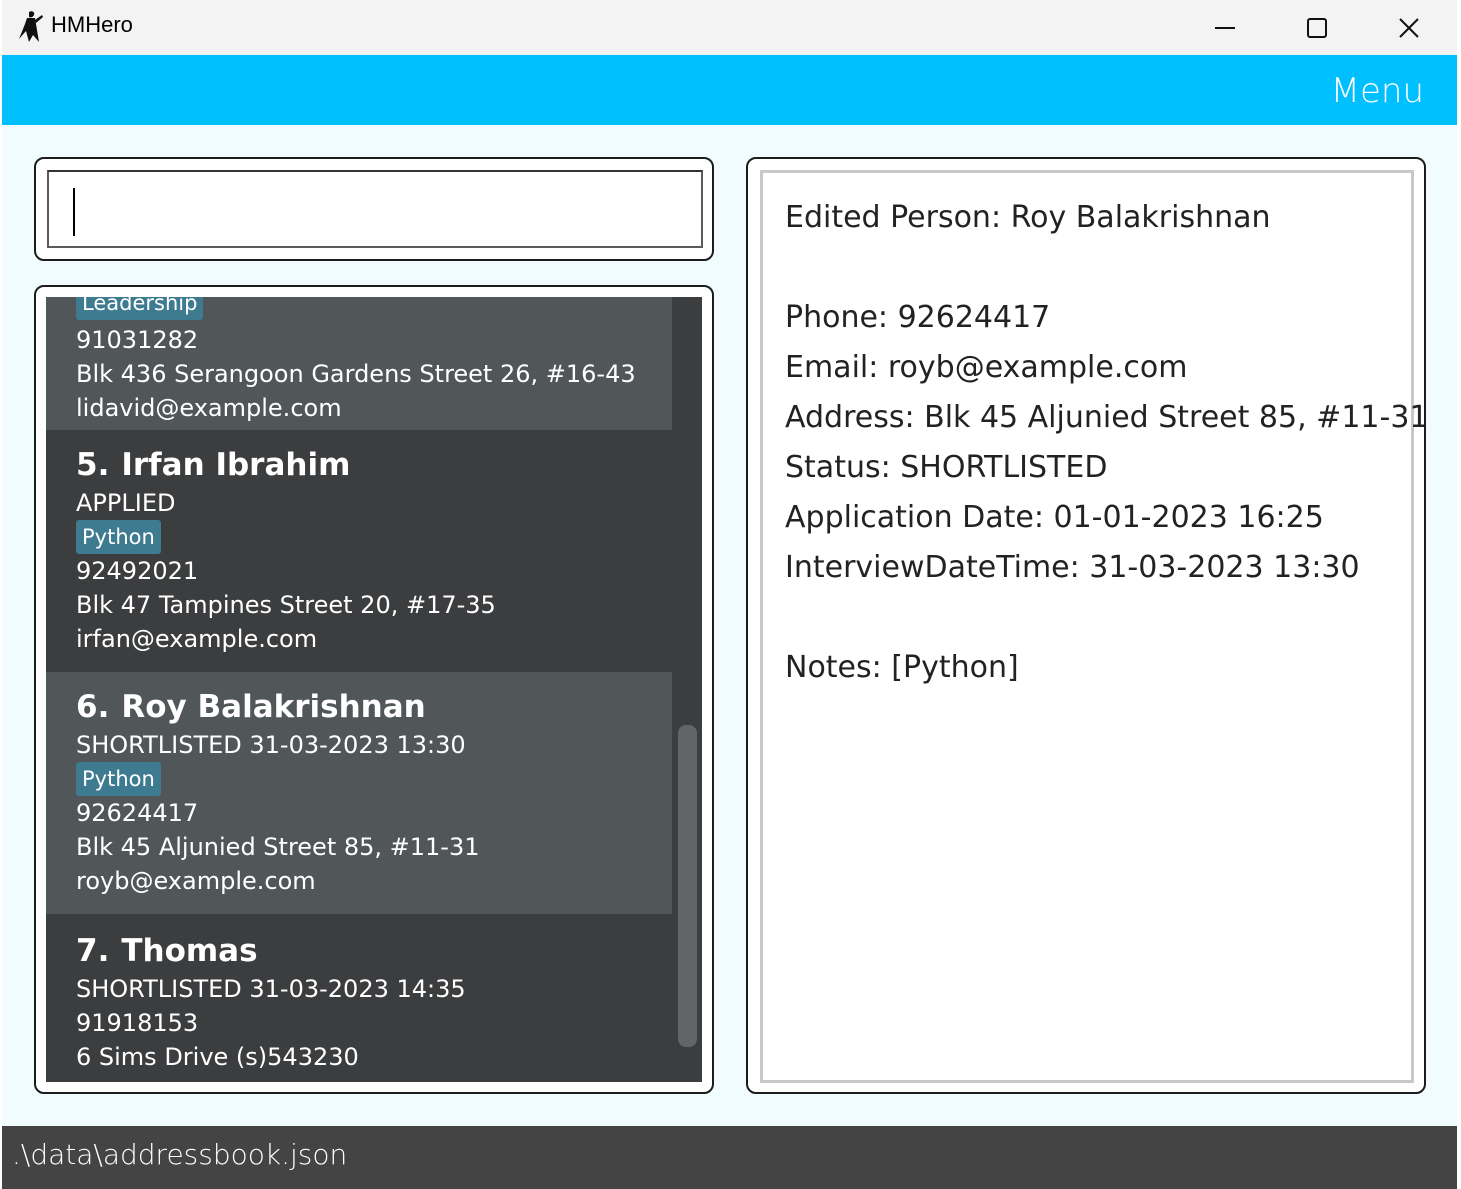 Image resolution: width=1461 pixels, height=1189 pixels. I want to click on close-button, so click(1409, 27).